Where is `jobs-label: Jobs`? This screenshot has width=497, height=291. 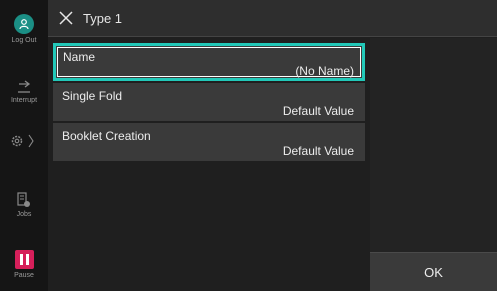
jobs-label: Jobs is located at coordinates (24, 214).